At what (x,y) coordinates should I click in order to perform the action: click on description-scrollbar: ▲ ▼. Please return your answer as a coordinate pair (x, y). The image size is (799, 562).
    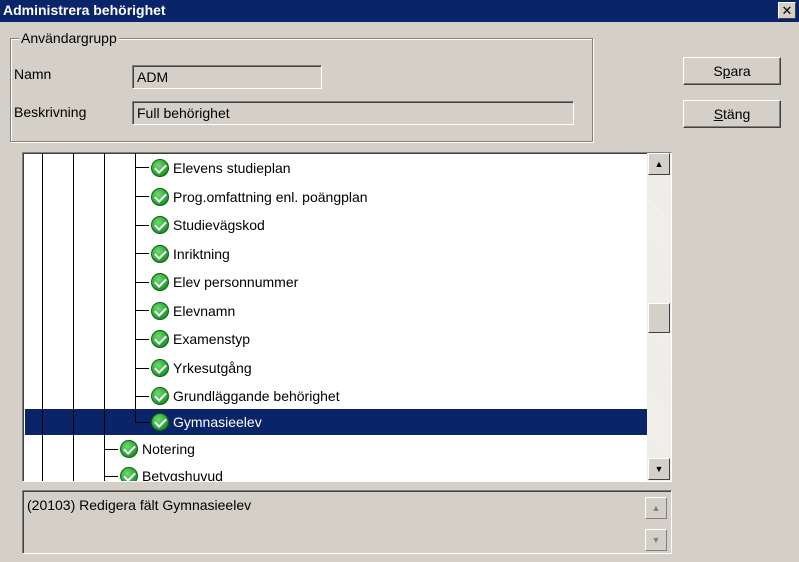
    Looking at the image, I should click on (656, 522).